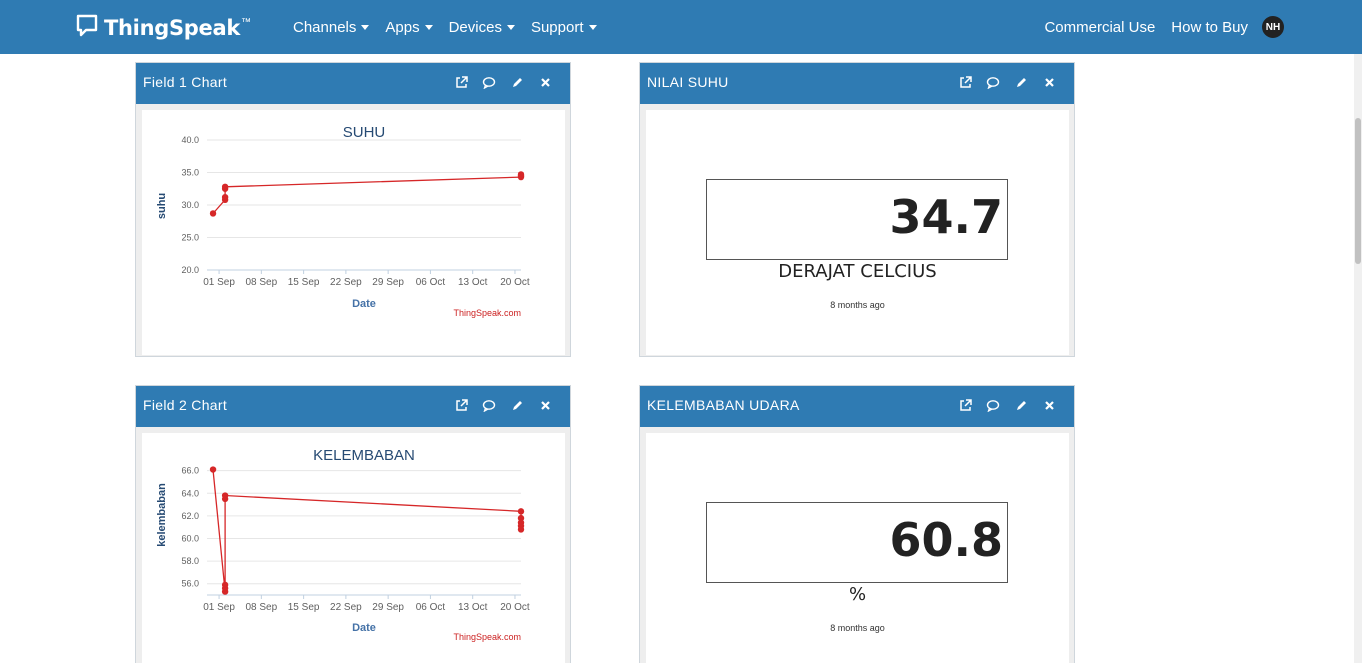 This screenshot has height=663, width=1362. I want to click on menu-channels: Channels, so click(331, 27).